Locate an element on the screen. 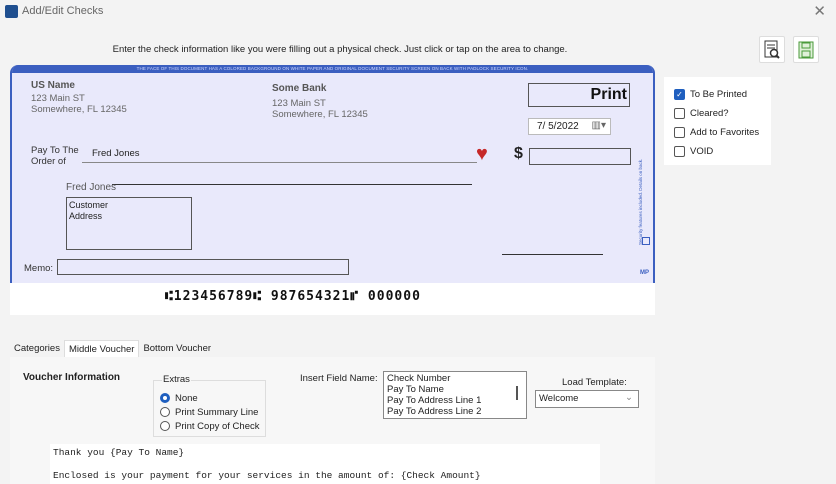 This screenshot has width=836, height=484. calendar-dropdown-icon: ▥▾ is located at coordinates (598, 125).